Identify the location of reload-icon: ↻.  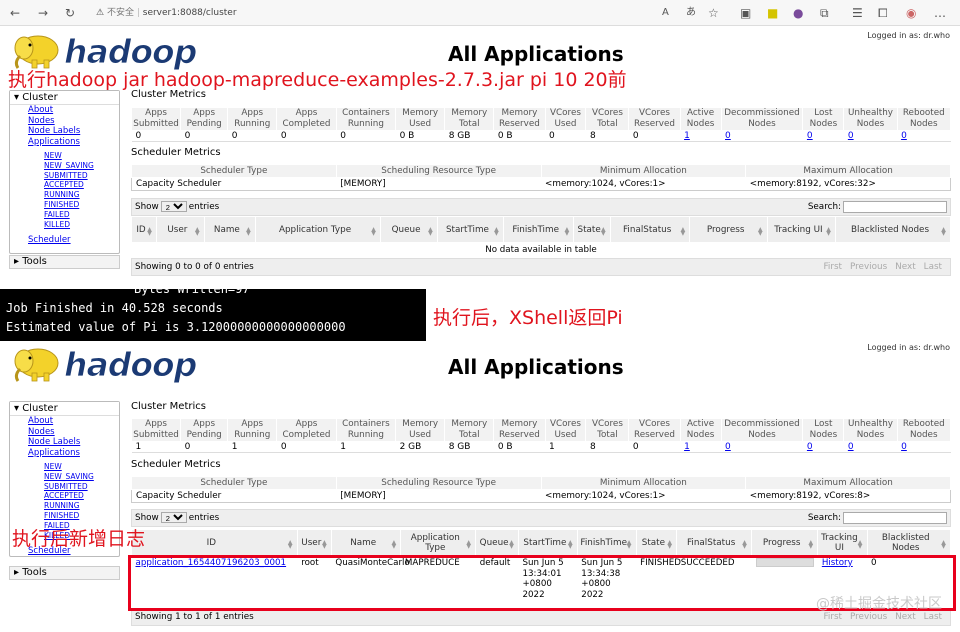
(70, 13).